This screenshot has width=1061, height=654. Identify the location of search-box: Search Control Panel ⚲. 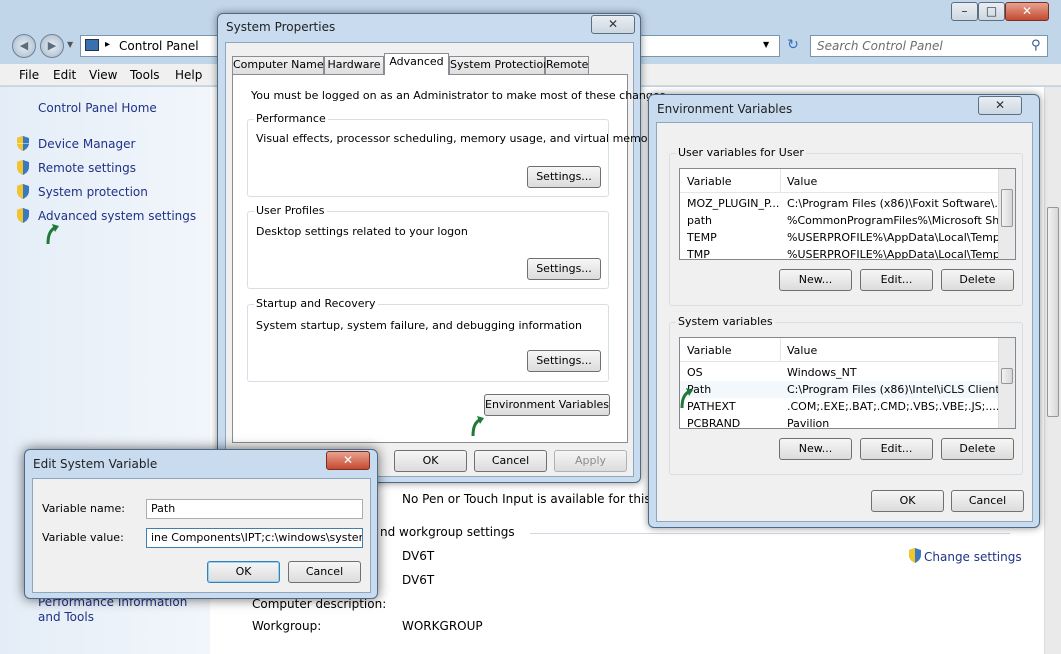
(929, 46).